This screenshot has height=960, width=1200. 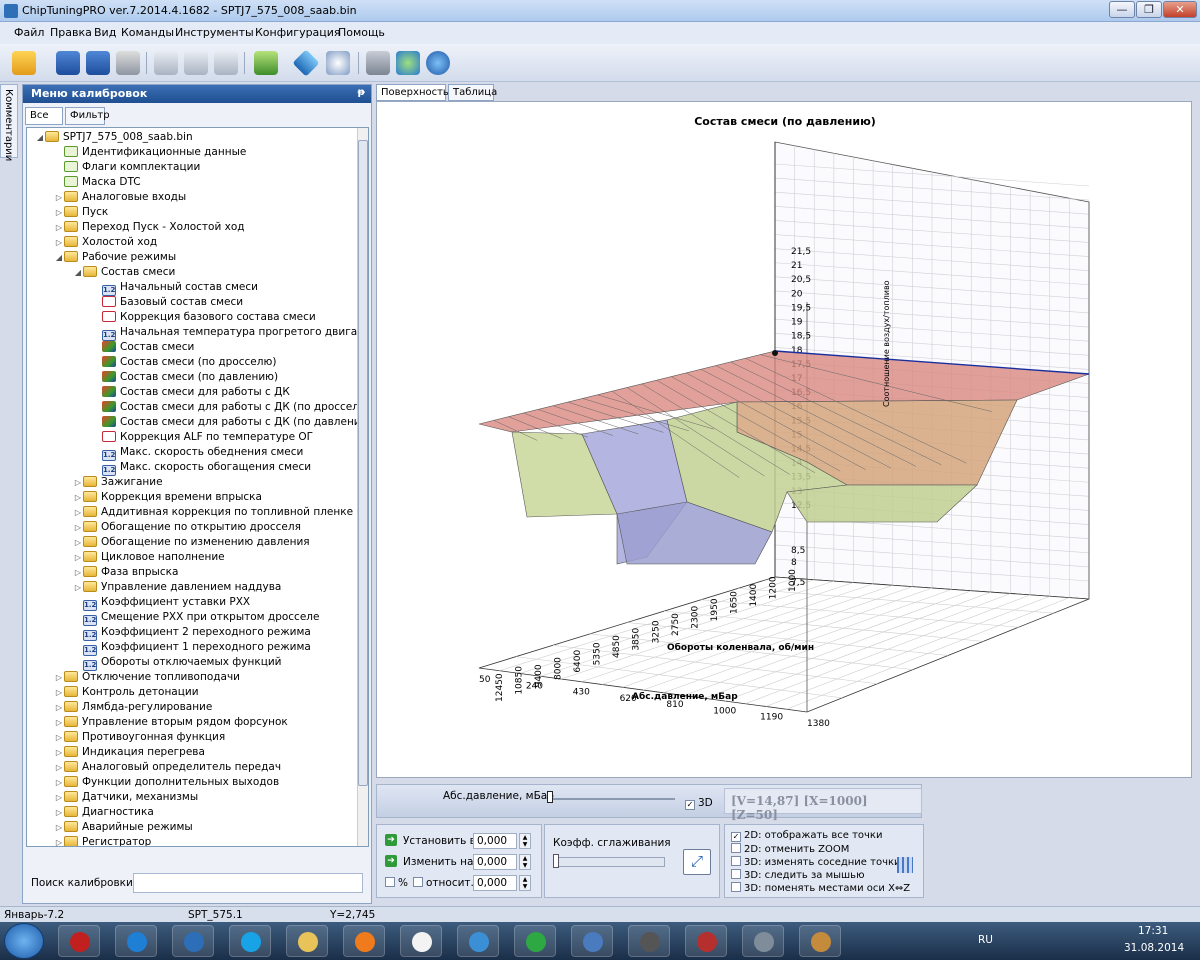 What do you see at coordinates (126, 797) in the screenshot?
I see `tree-item: ▷ Датчики, механизмы` at bounding box center [126, 797].